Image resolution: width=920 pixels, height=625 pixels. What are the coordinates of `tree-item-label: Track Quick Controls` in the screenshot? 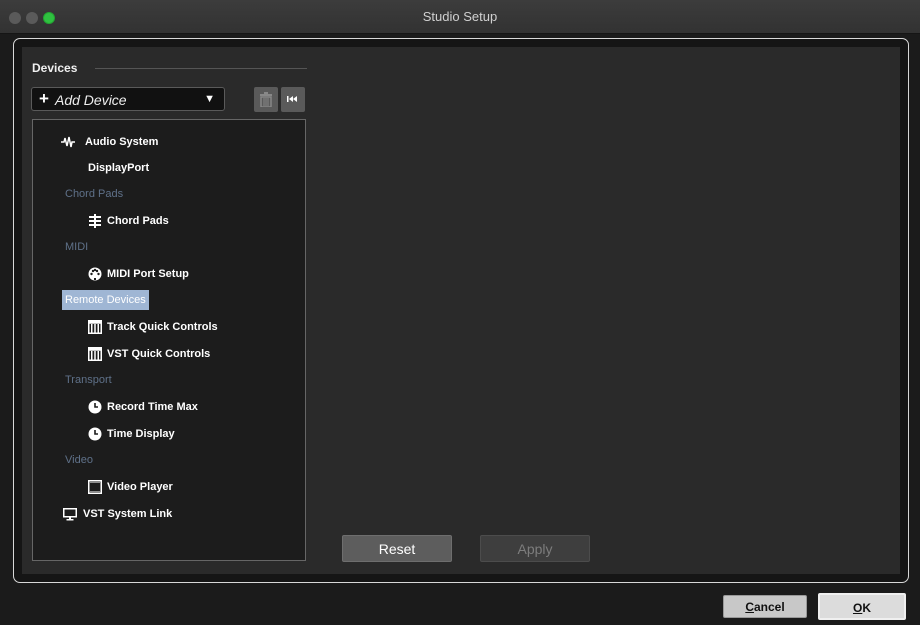 It's located at (162, 327).